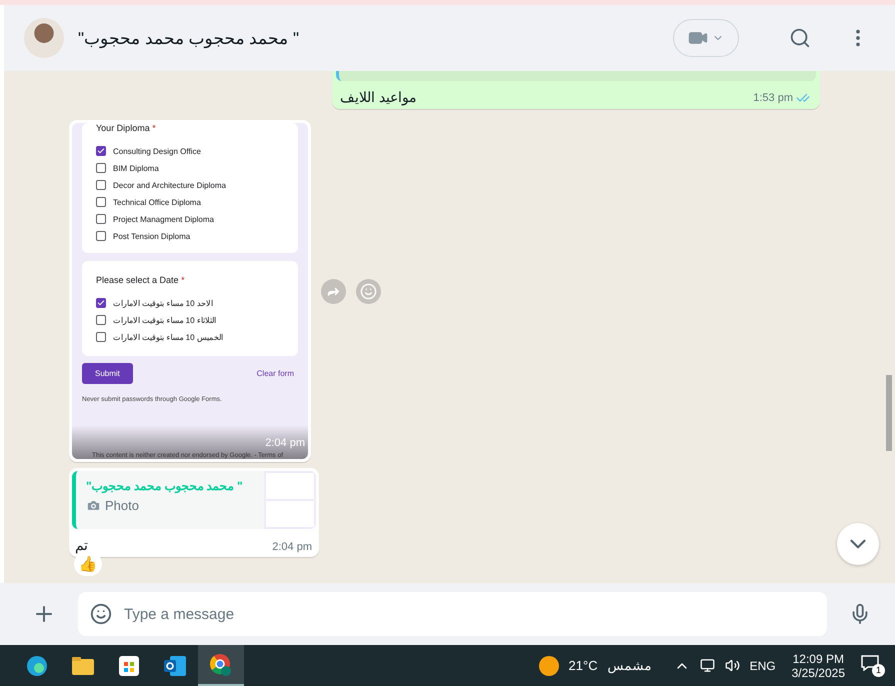  What do you see at coordinates (290, 500) in the screenshot?
I see `form-thumbnail` at bounding box center [290, 500].